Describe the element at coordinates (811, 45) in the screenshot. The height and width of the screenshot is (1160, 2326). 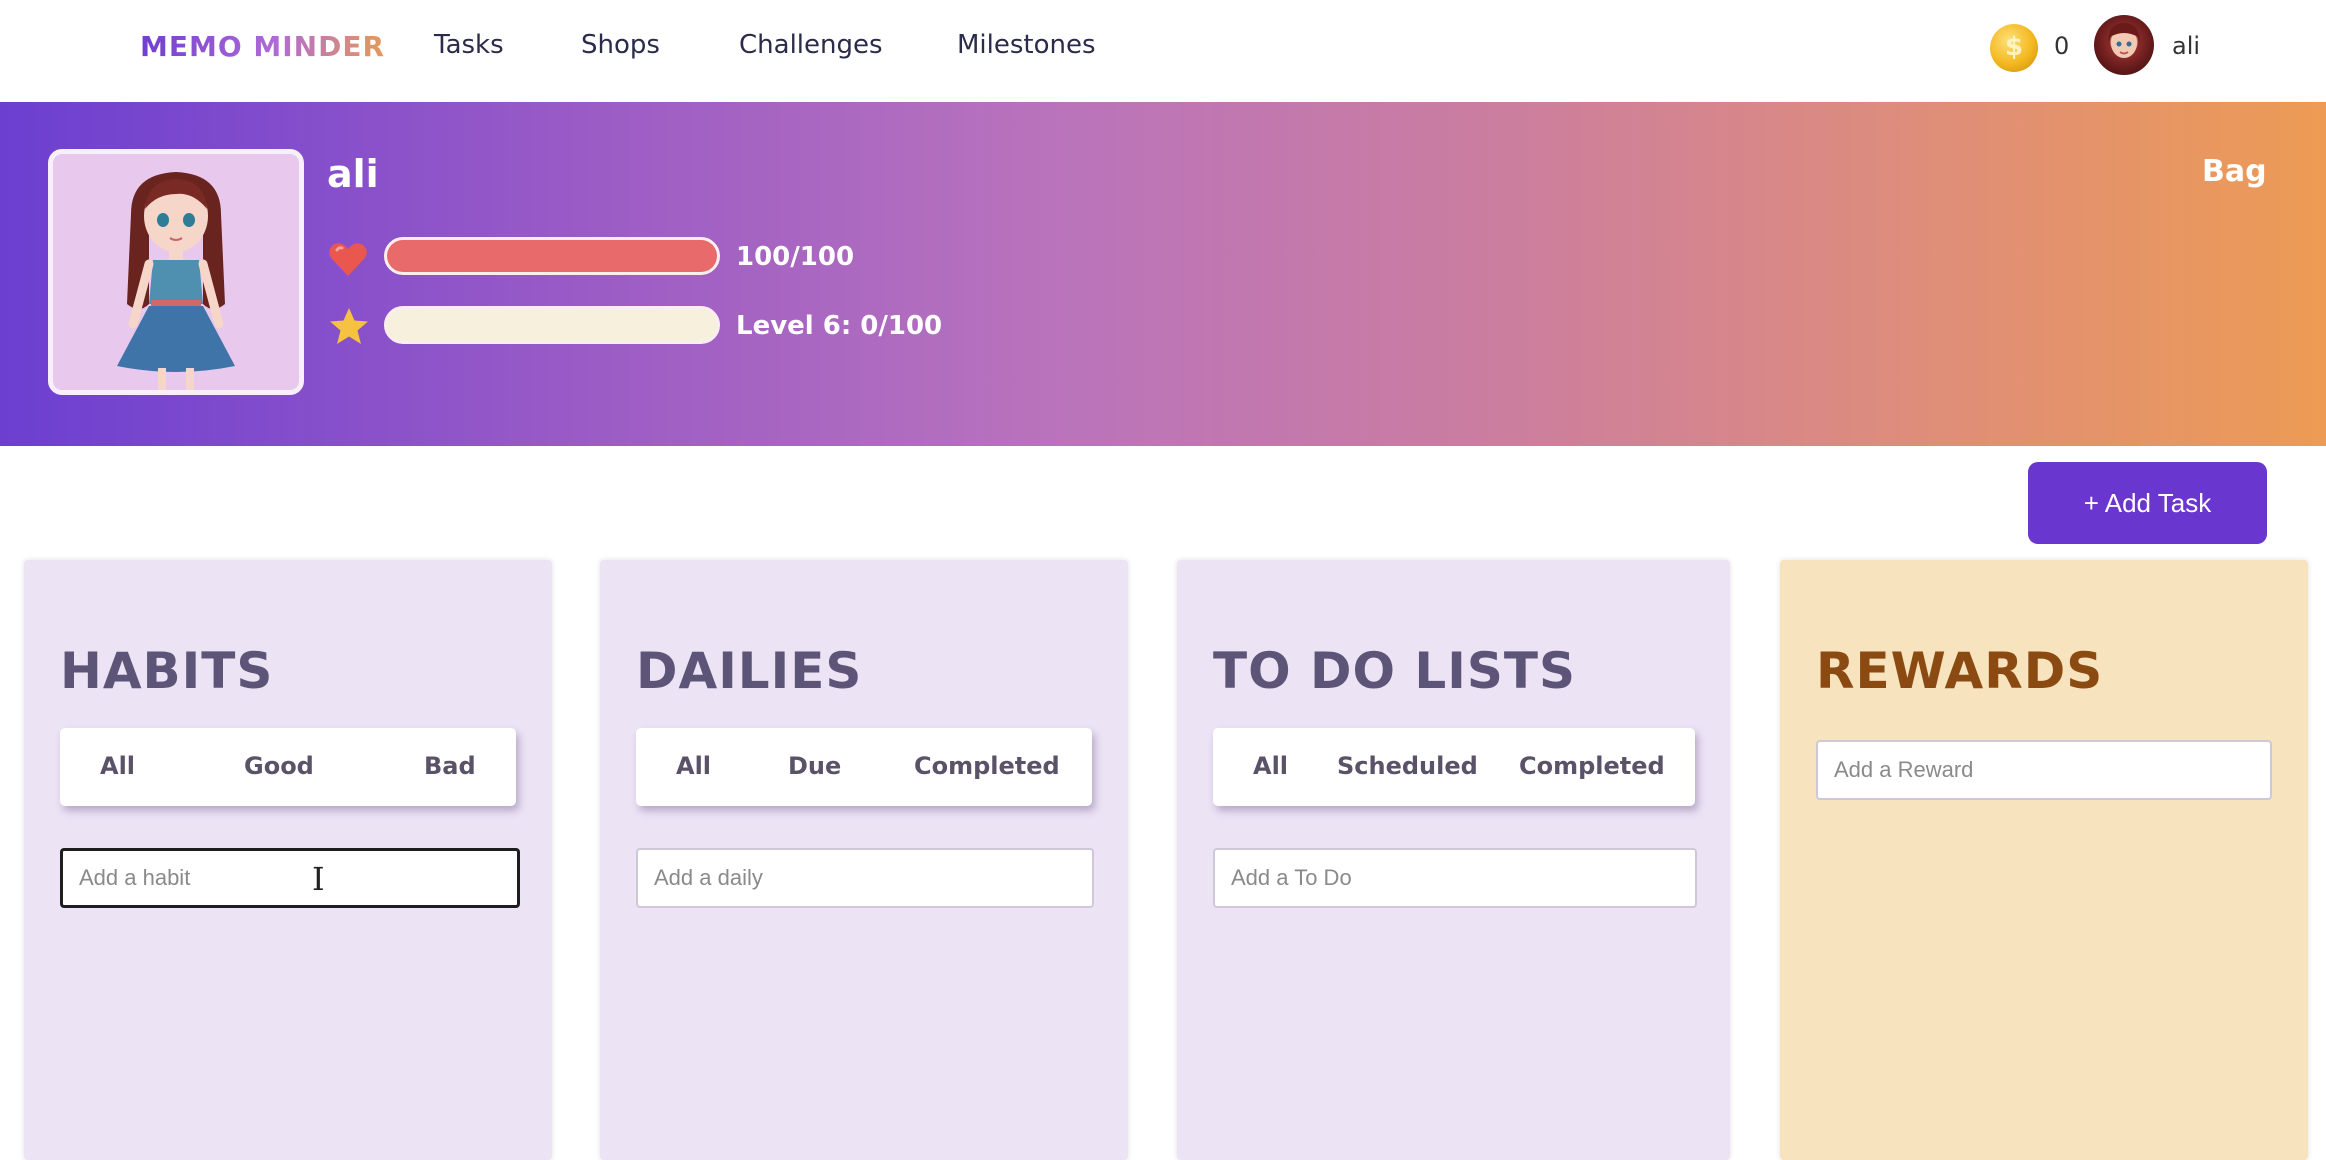
I see `nav-link-challenges: Challenges` at that location.